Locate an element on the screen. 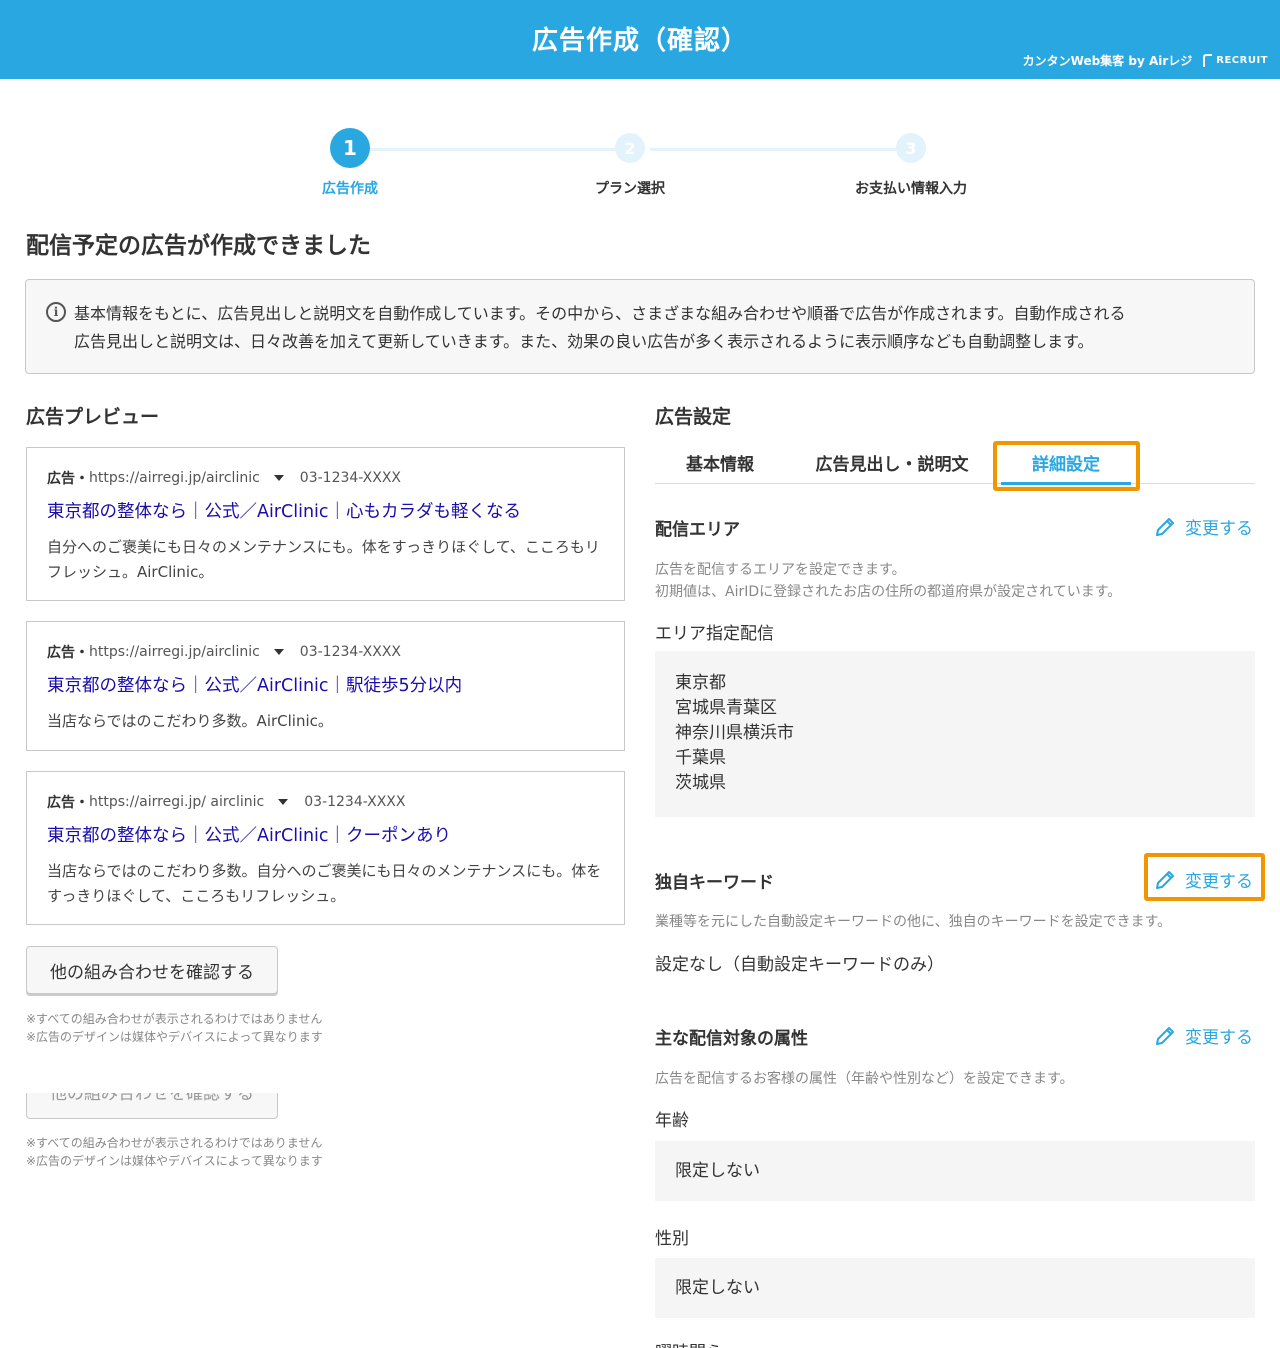 The width and height of the screenshot is (1280, 1348). recruit-logo: RECRUIT is located at coordinates (1235, 60).